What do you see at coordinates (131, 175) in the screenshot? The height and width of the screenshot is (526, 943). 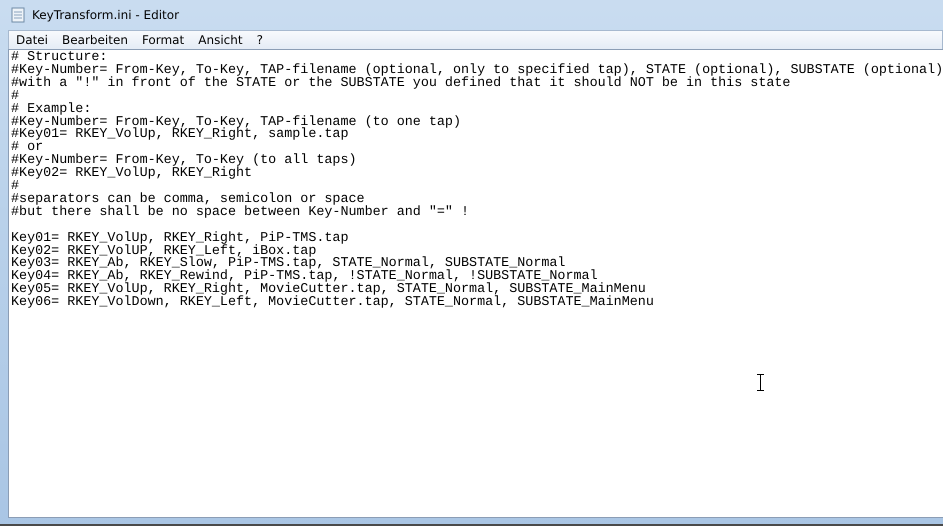 I see `text-line: #Key02= RKEY_VolUp, RKEY_Right` at bounding box center [131, 175].